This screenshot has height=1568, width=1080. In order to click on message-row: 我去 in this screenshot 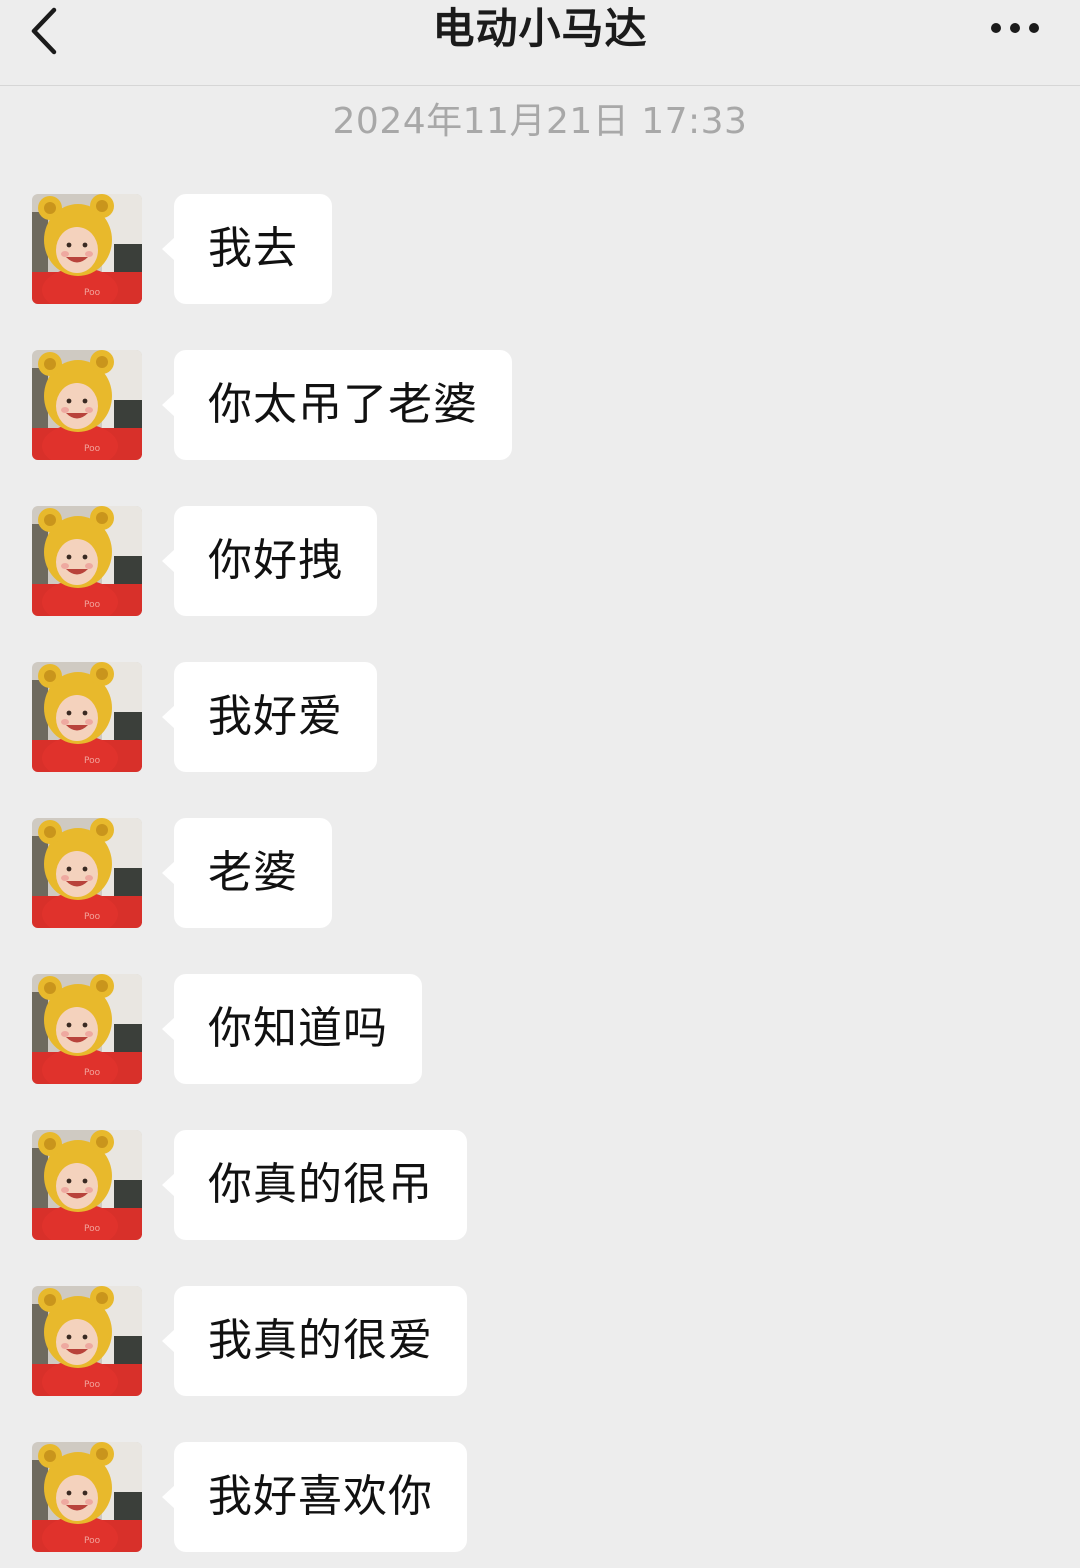, I will do `click(182, 249)`.